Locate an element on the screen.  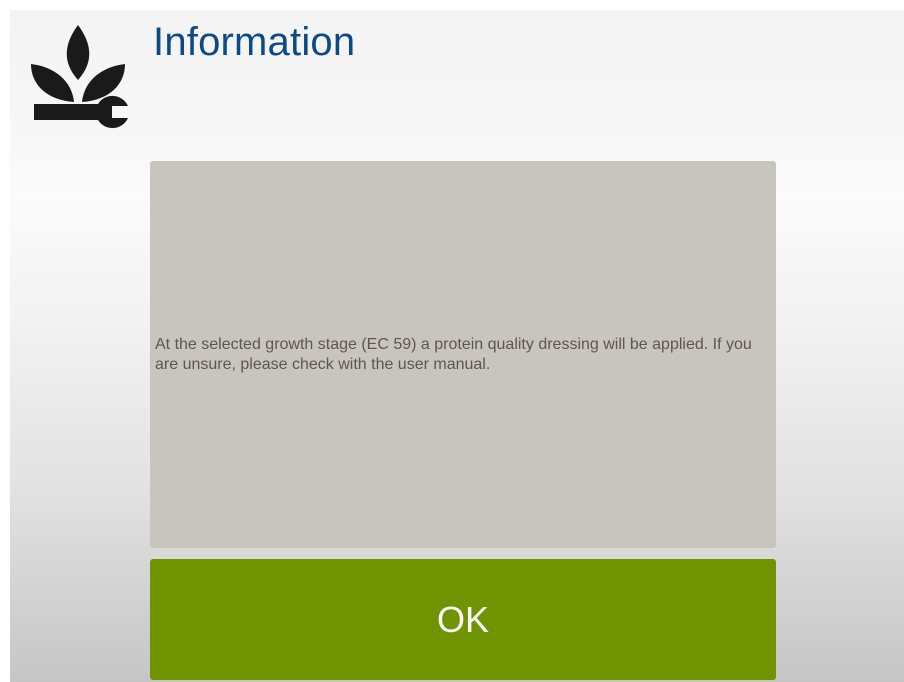
ok-button: OK is located at coordinates (463, 619).